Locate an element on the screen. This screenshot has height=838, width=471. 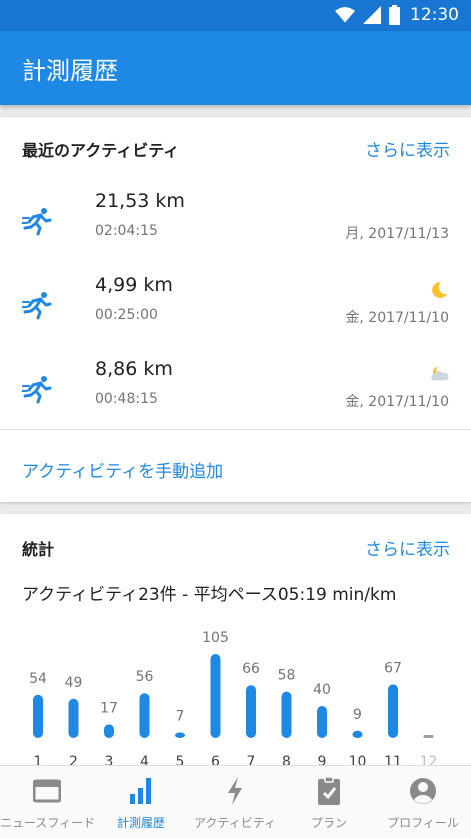
chart-data-label: 9 is located at coordinates (357, 715).